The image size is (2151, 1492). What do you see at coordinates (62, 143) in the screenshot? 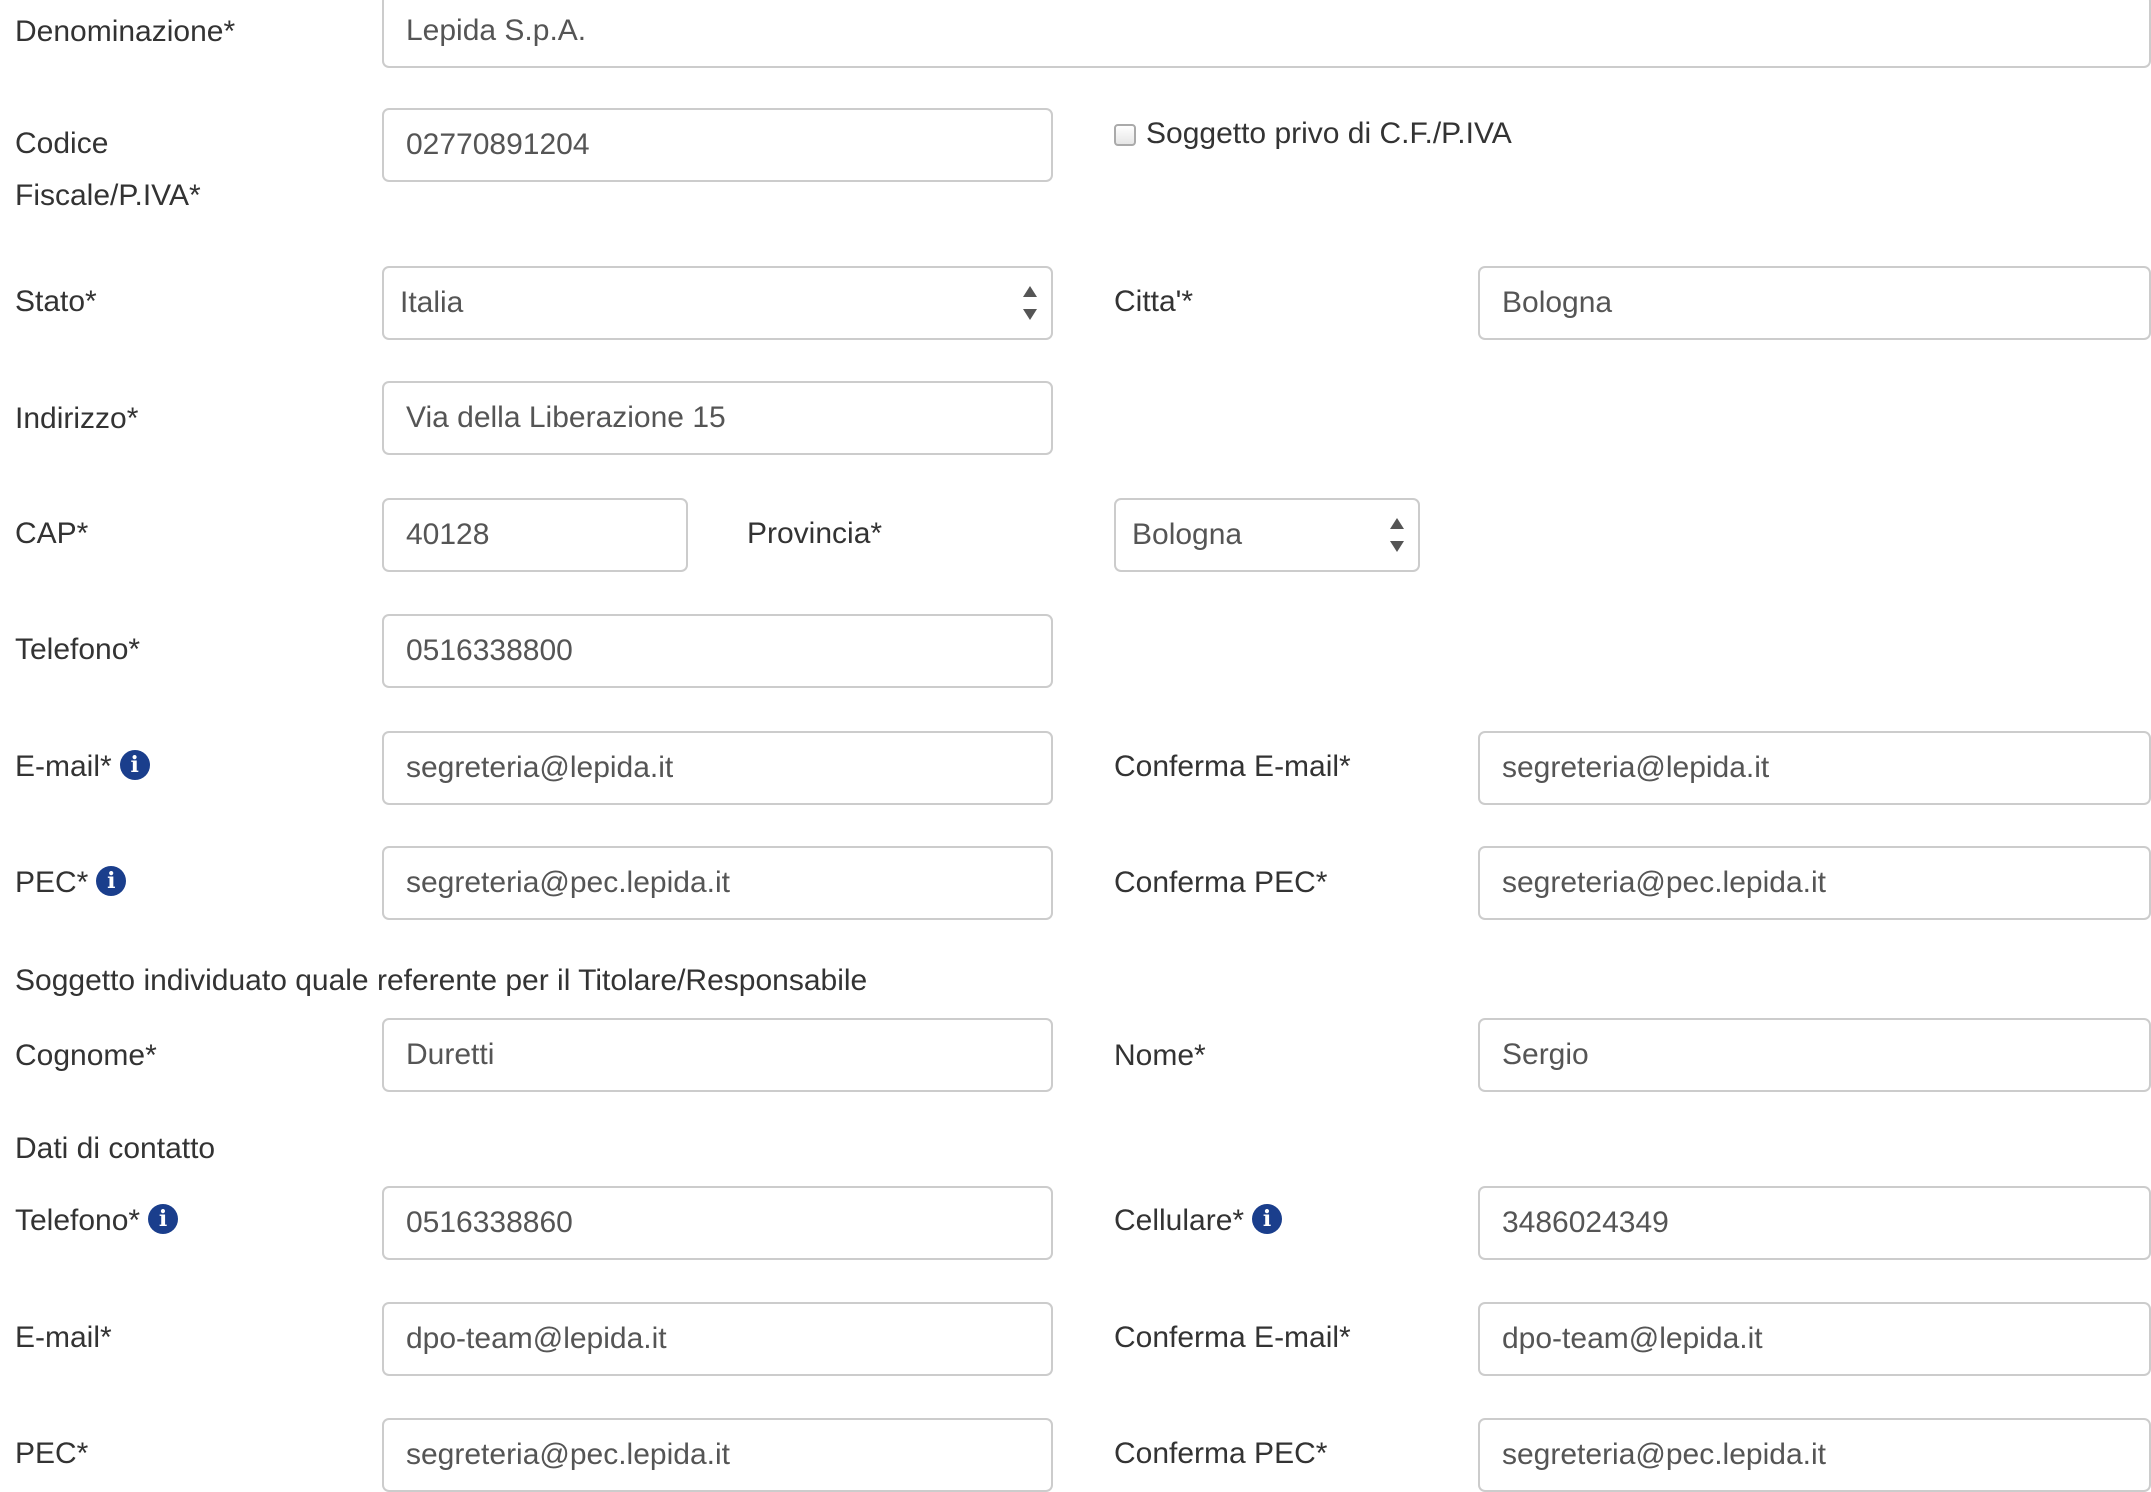
I see `codice-fiscale-label-line1: Codice` at bounding box center [62, 143].